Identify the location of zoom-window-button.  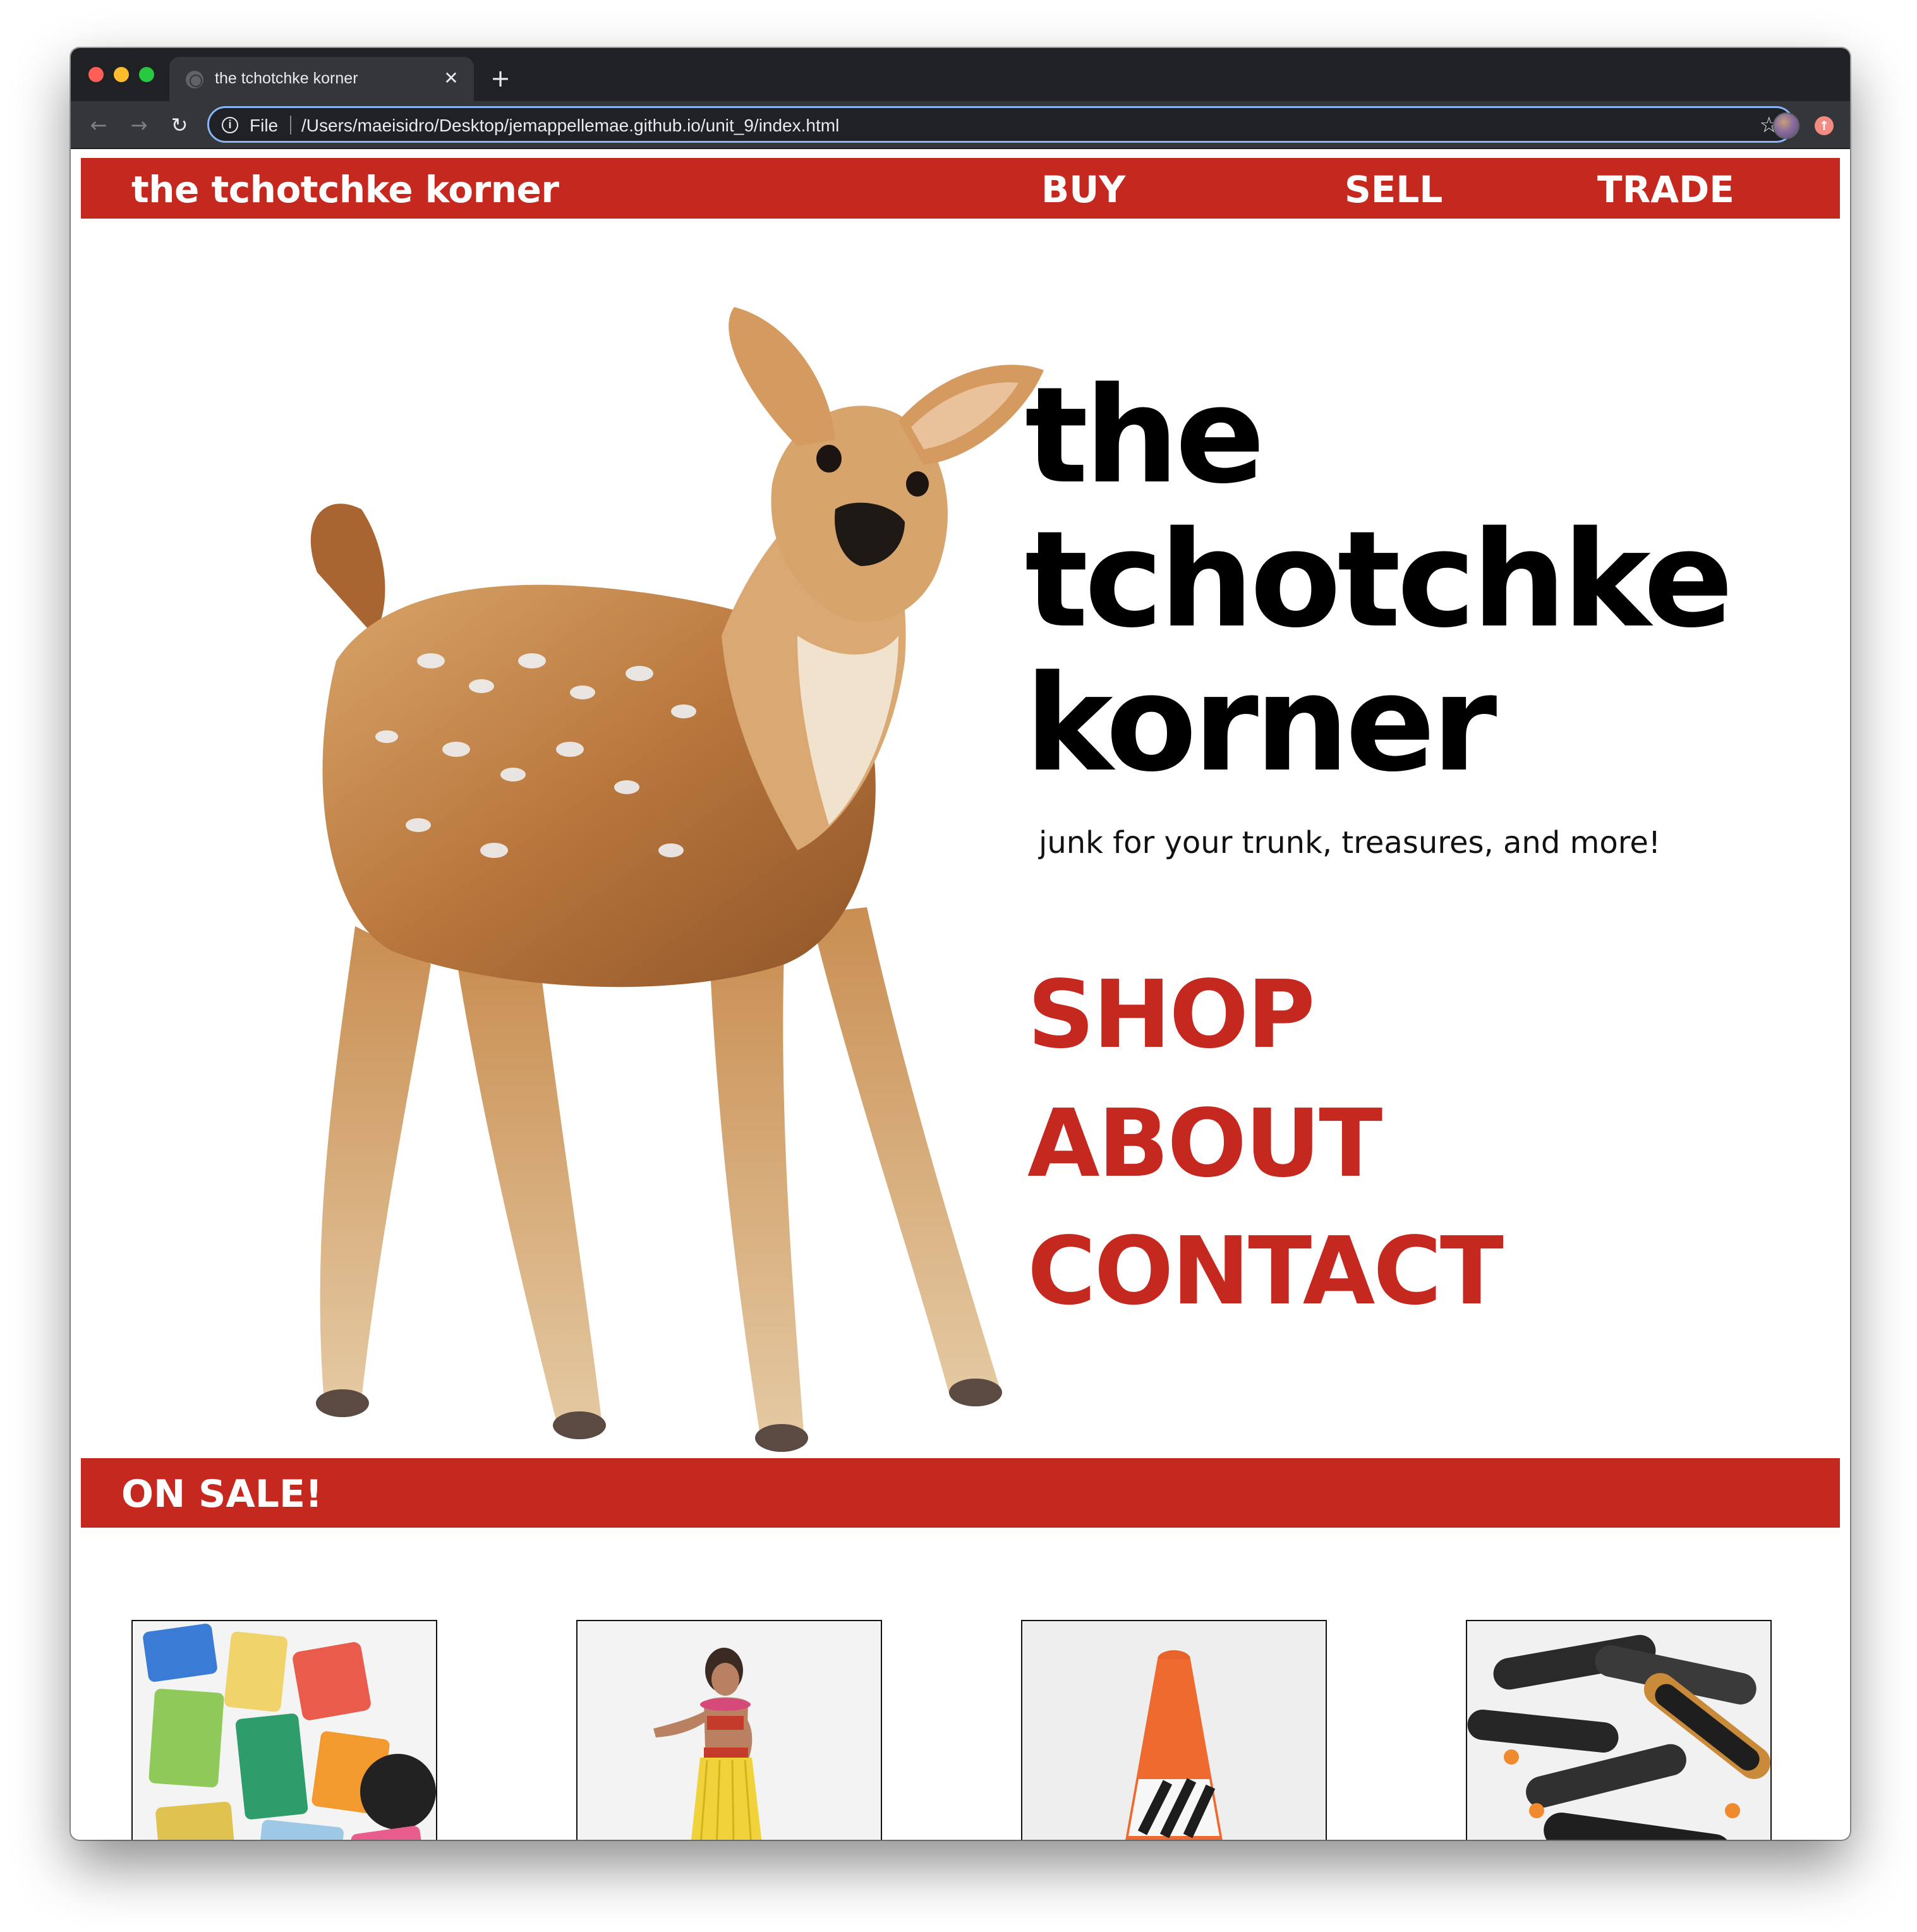
(146, 74).